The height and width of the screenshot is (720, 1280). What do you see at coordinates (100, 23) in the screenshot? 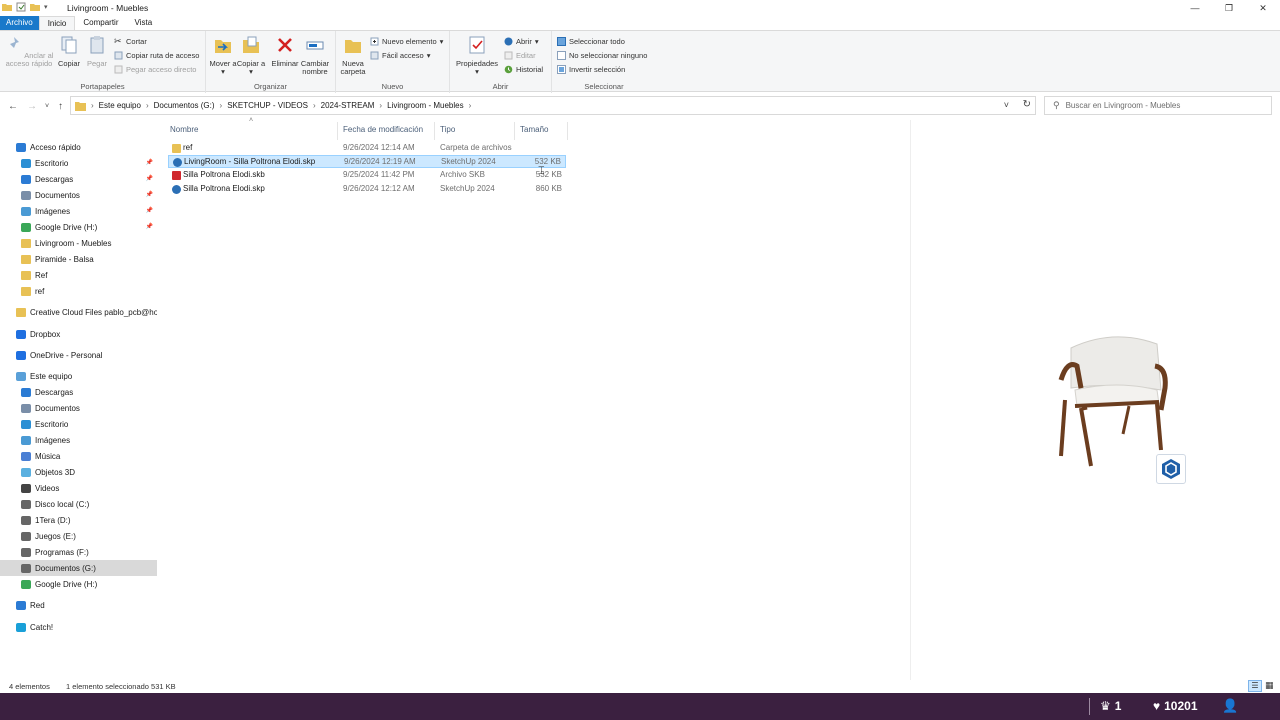
I see `tab-compartir: Compartir` at bounding box center [100, 23].